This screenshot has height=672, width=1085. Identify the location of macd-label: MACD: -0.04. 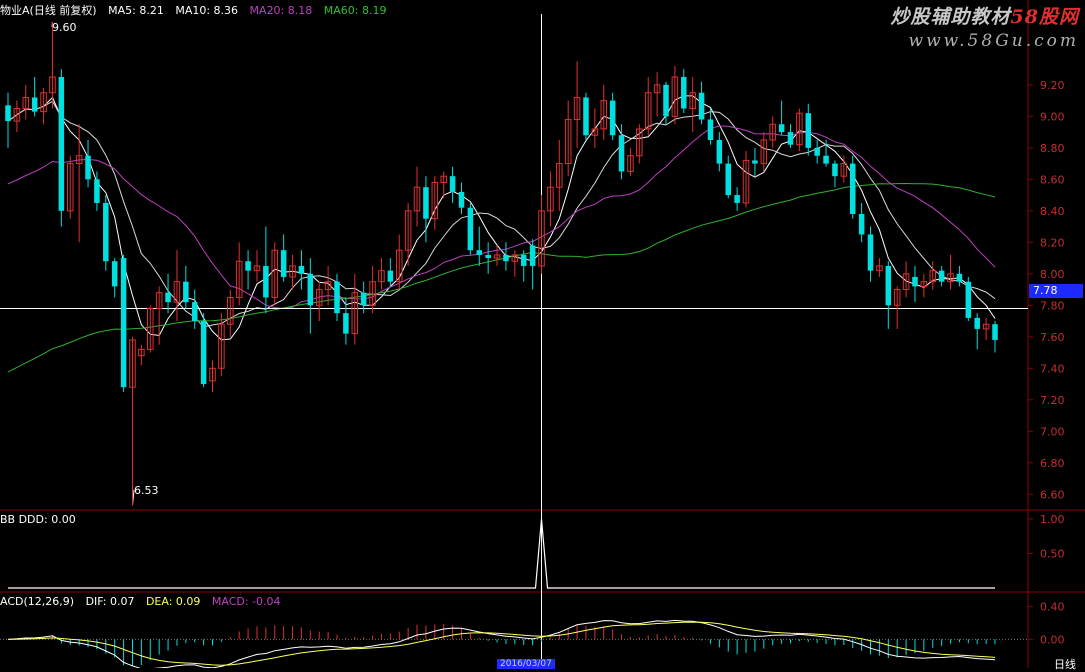
(246, 601).